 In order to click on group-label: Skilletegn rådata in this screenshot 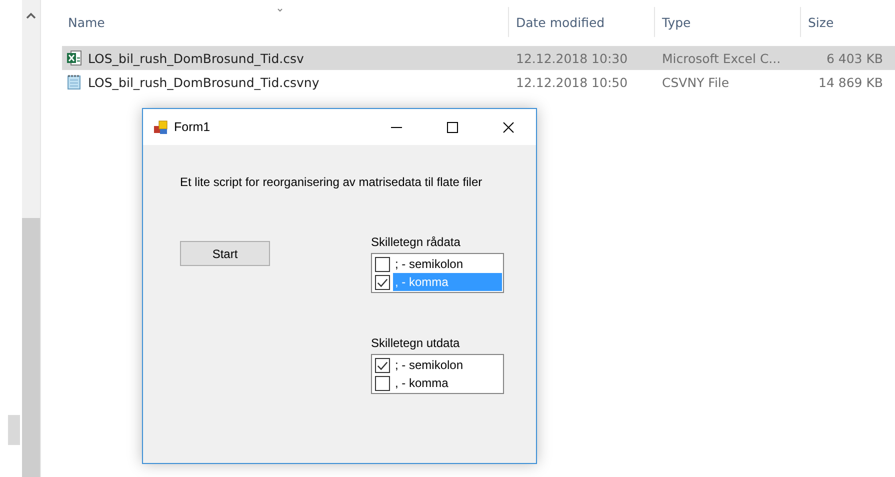, I will do `click(416, 242)`.